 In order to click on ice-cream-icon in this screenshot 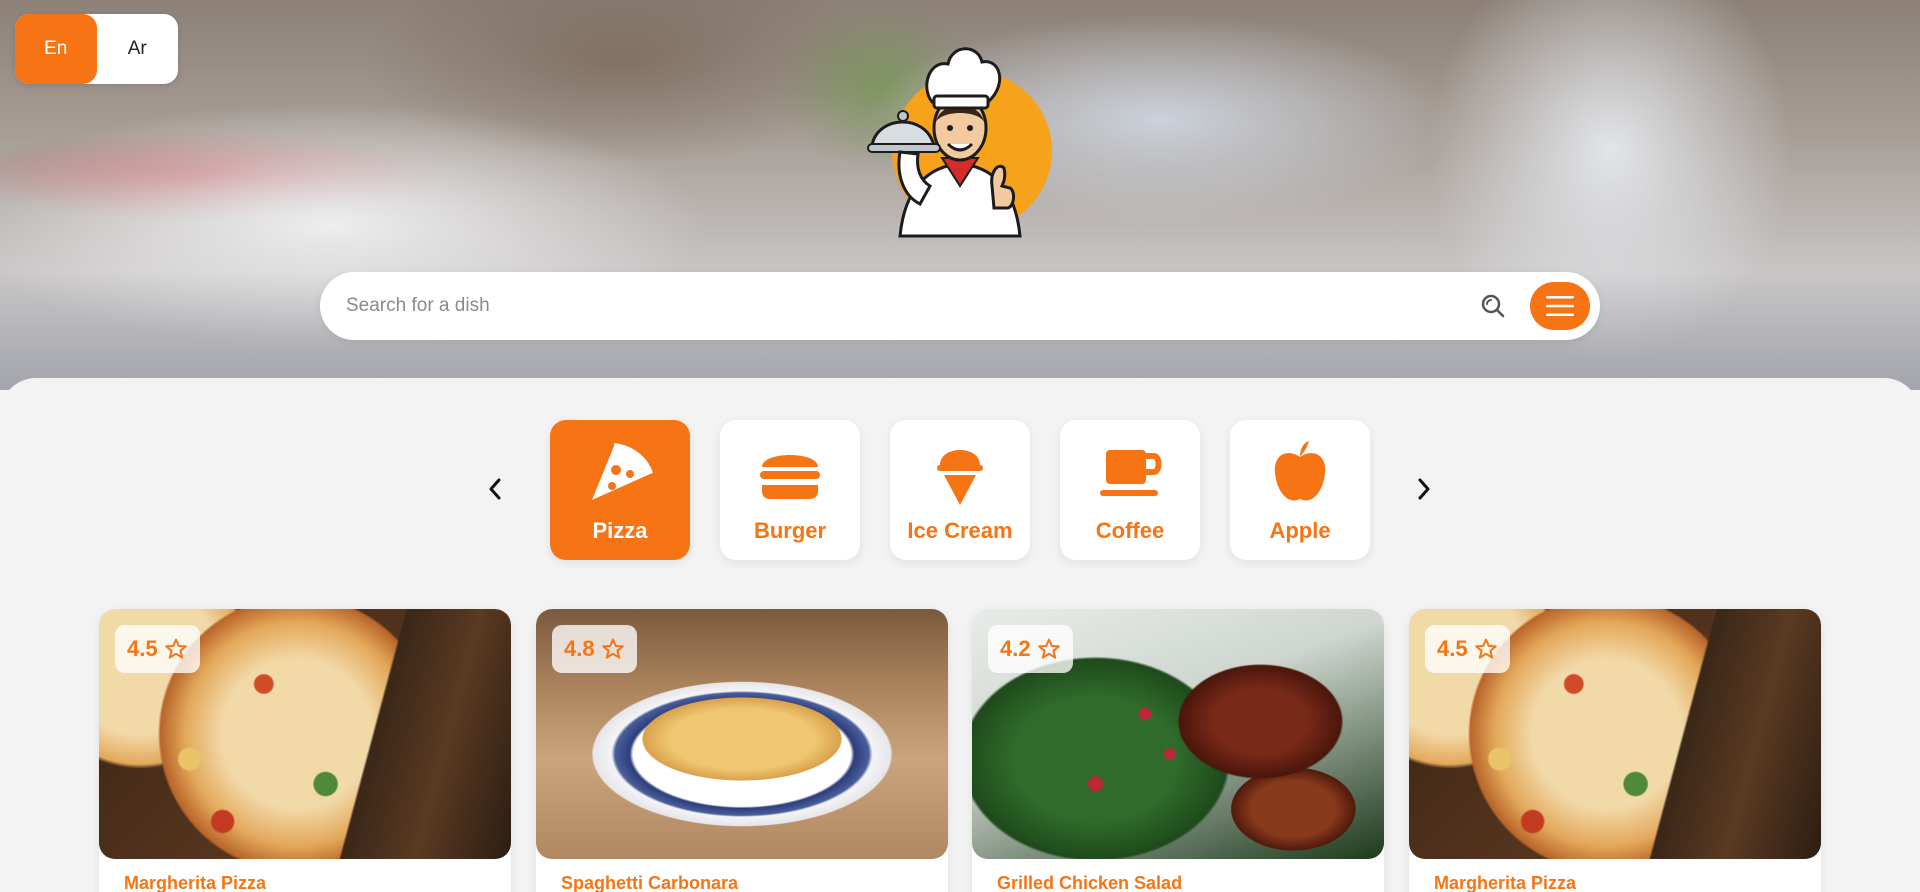, I will do `click(960, 472)`.